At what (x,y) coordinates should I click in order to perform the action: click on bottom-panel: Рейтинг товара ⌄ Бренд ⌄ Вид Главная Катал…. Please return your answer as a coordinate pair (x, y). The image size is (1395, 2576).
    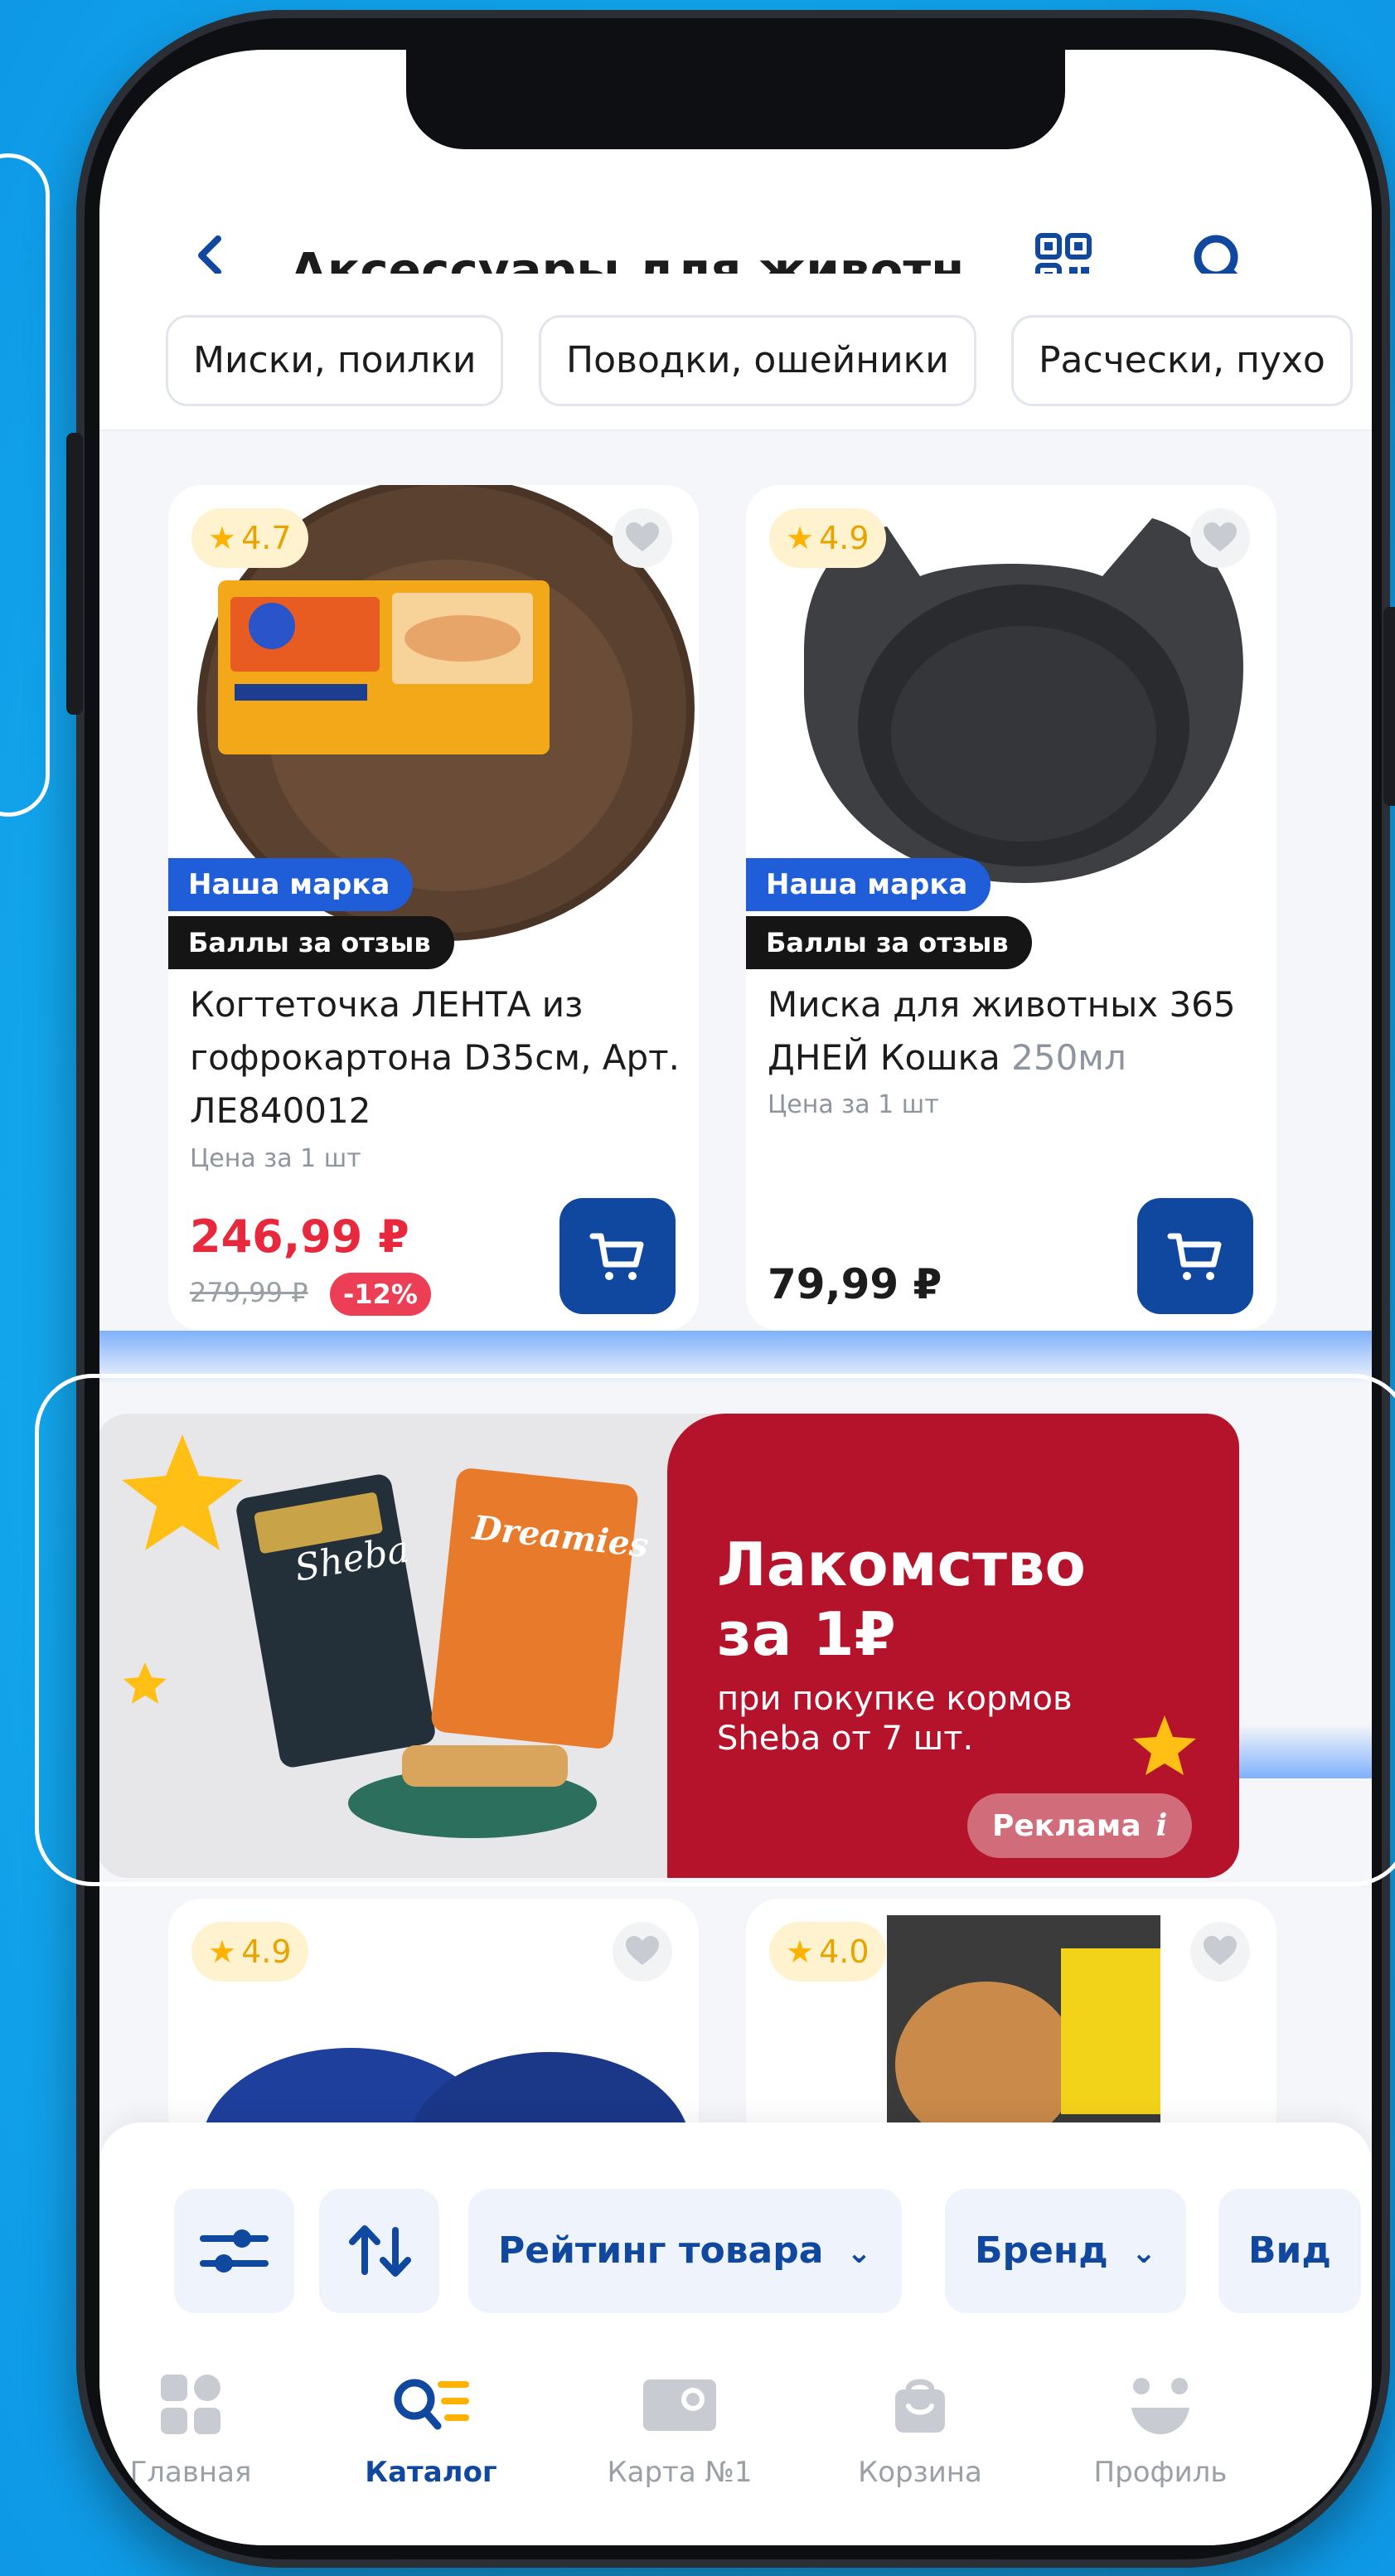
    Looking at the image, I should click on (735, 2333).